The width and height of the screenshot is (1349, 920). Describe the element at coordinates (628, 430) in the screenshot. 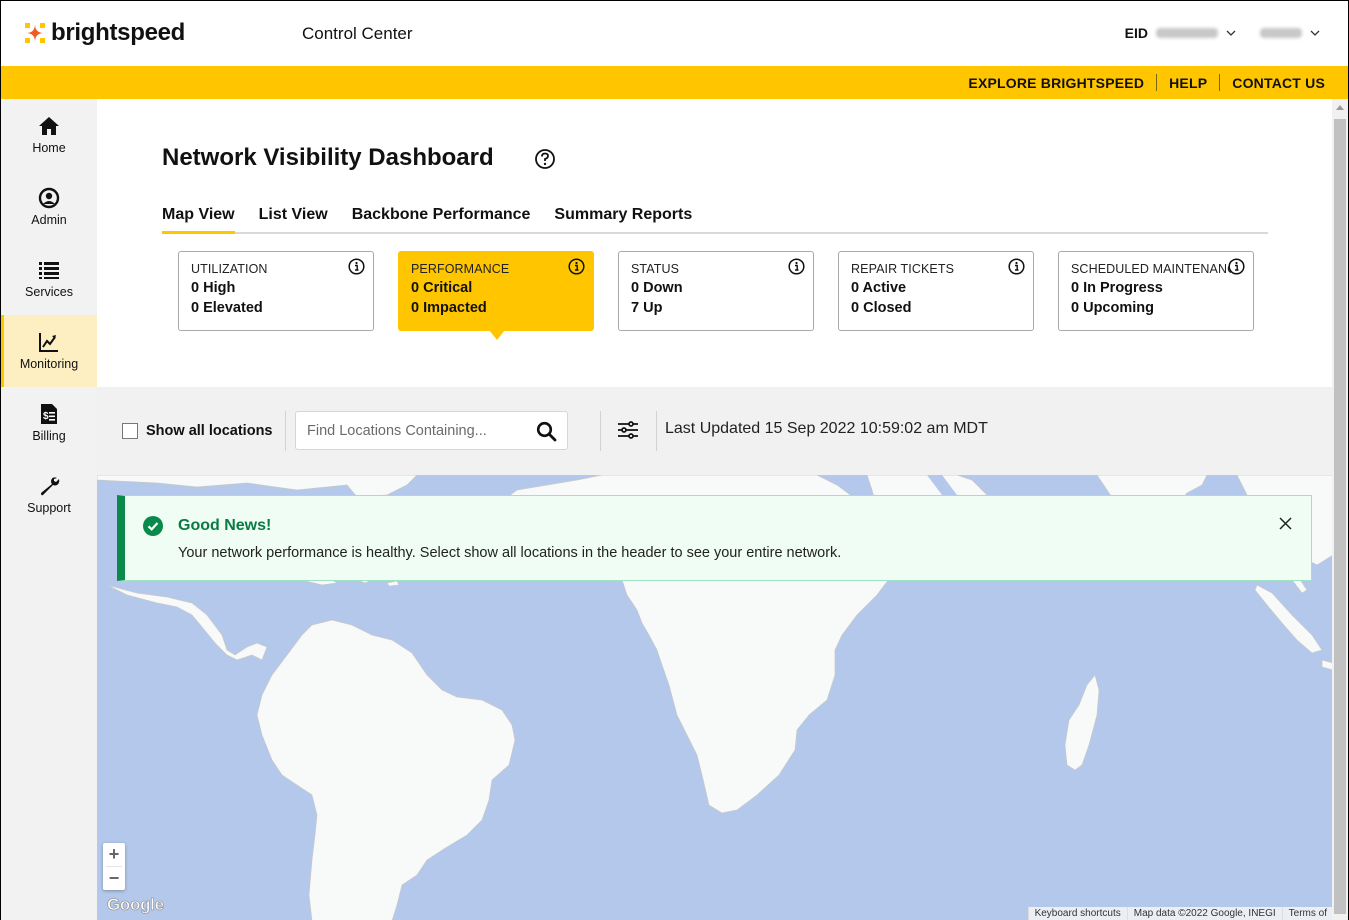

I see `filter-sliders-icon` at that location.